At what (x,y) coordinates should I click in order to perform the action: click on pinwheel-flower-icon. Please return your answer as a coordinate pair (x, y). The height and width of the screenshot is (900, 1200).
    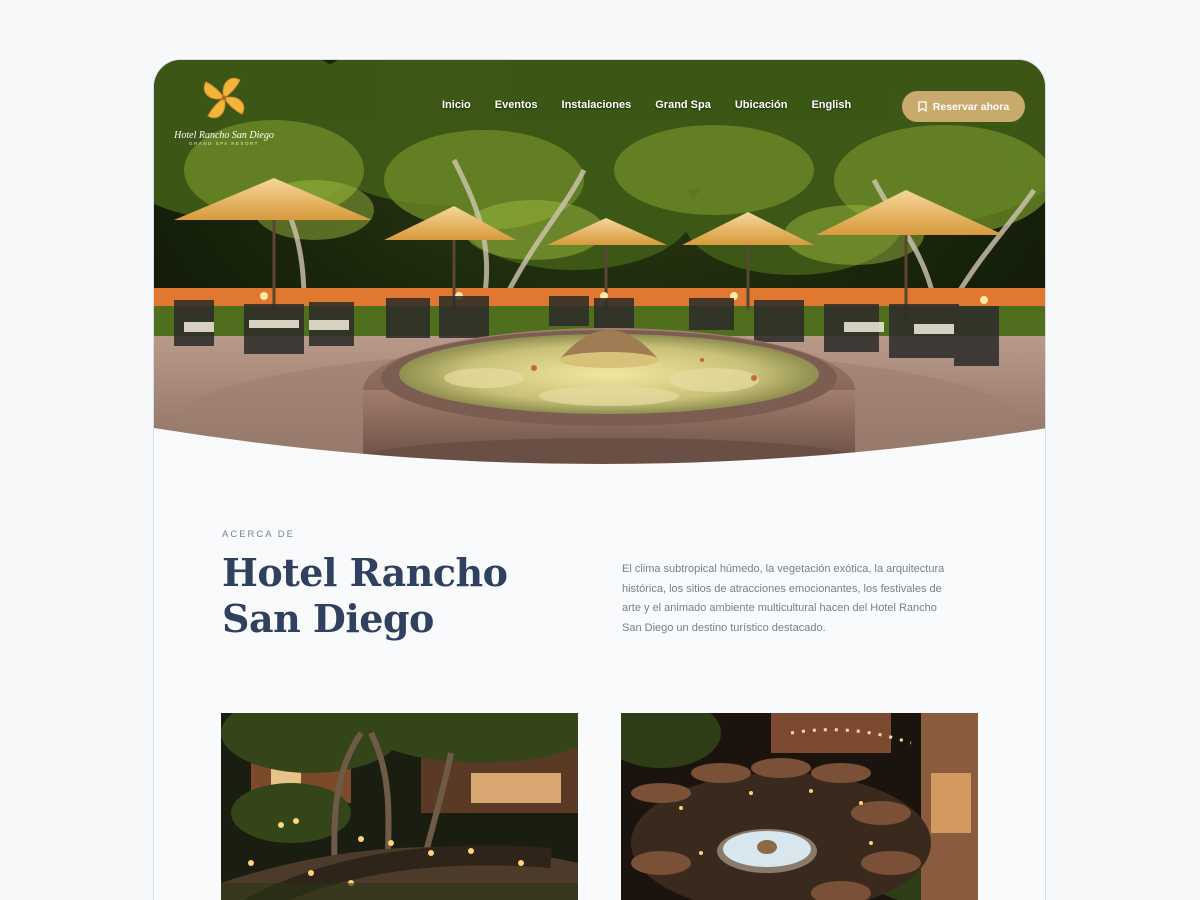
    Looking at the image, I should click on (224, 98).